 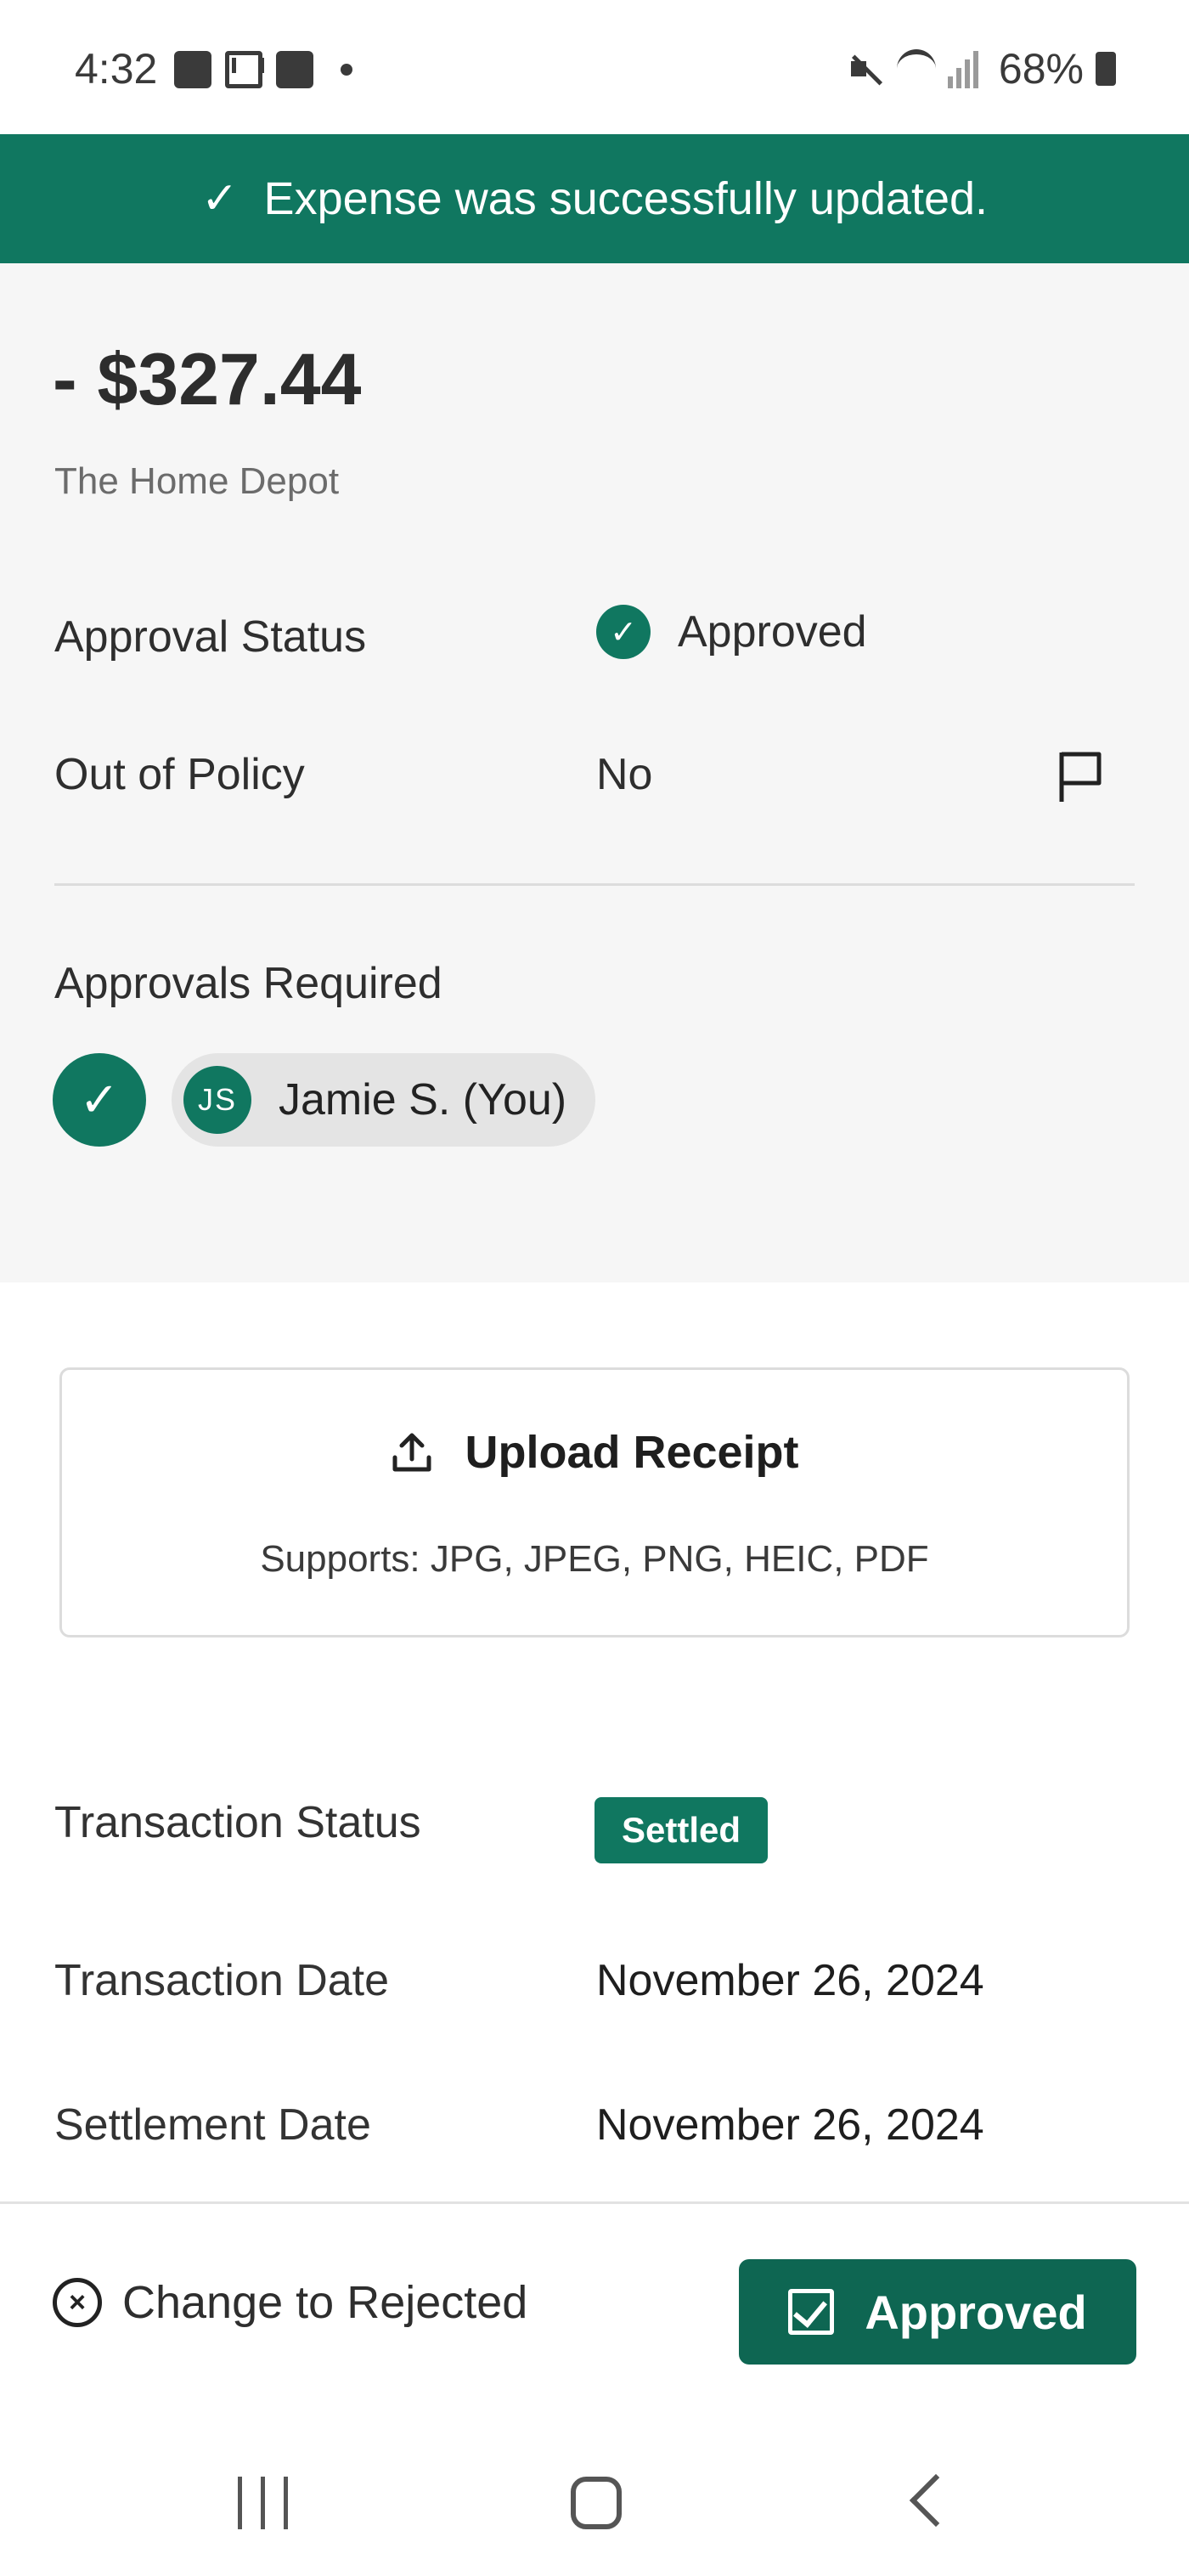 What do you see at coordinates (197, 481) in the screenshot?
I see `merchant-name: The Home Depot` at bounding box center [197, 481].